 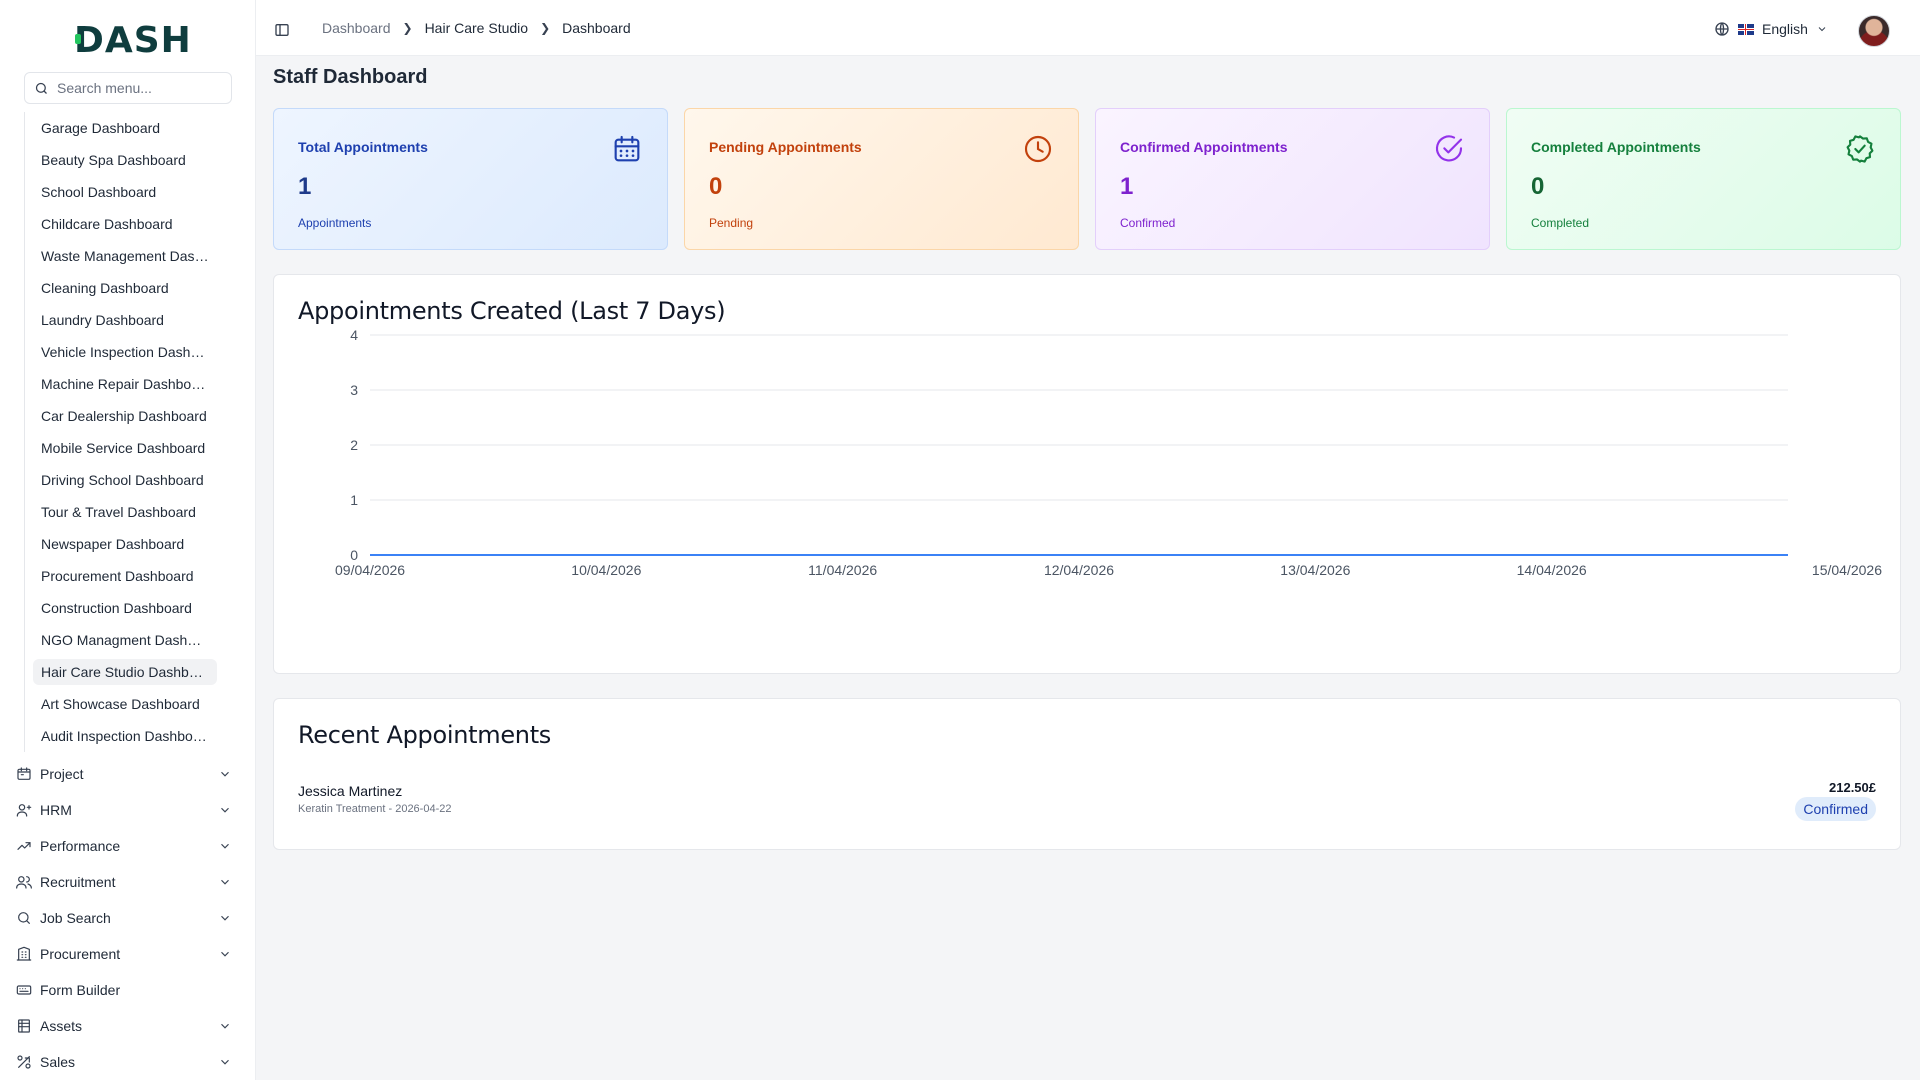 I want to click on language-label: English, so click(x=1785, y=29).